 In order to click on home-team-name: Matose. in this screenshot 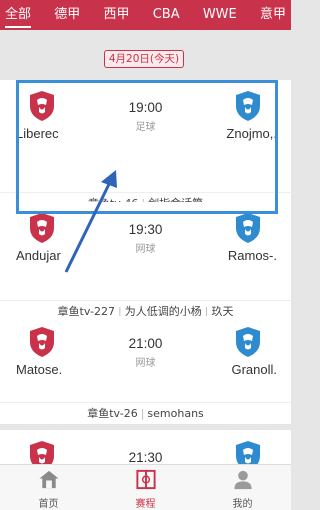, I will do `click(39, 369)`.